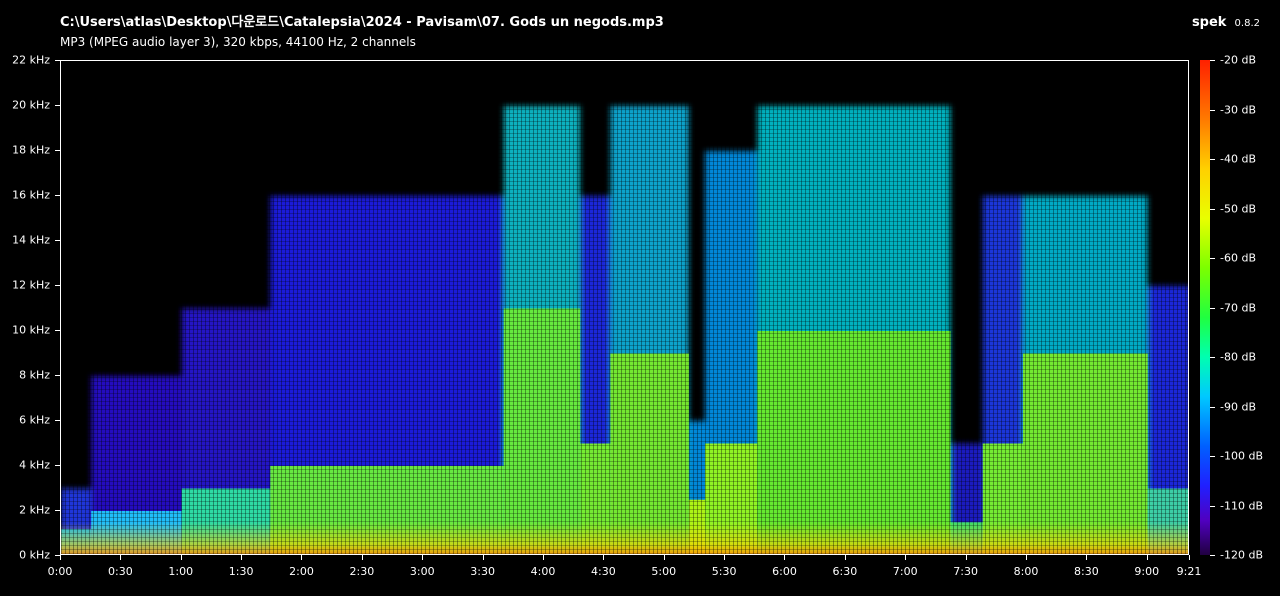  I want to click on db-tick-label: -50 dB, so click(1238, 208).